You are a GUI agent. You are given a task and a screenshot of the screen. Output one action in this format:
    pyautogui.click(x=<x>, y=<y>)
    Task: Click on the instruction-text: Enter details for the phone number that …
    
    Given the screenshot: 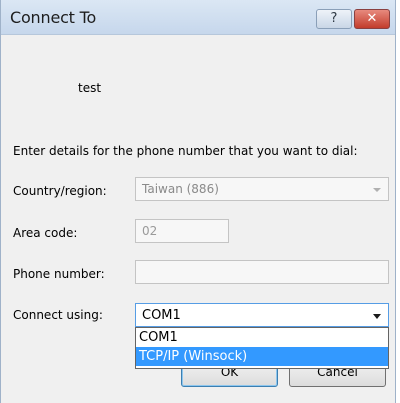 What is the action you would take?
    pyautogui.click(x=185, y=151)
    